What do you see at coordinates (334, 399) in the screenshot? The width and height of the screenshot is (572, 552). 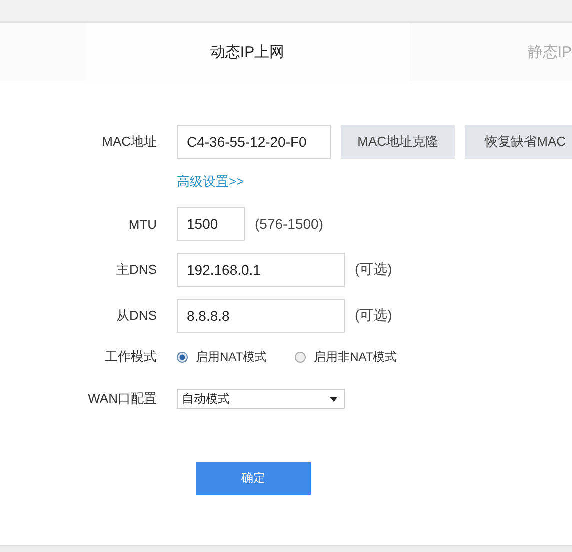 I see `caret-icon` at bounding box center [334, 399].